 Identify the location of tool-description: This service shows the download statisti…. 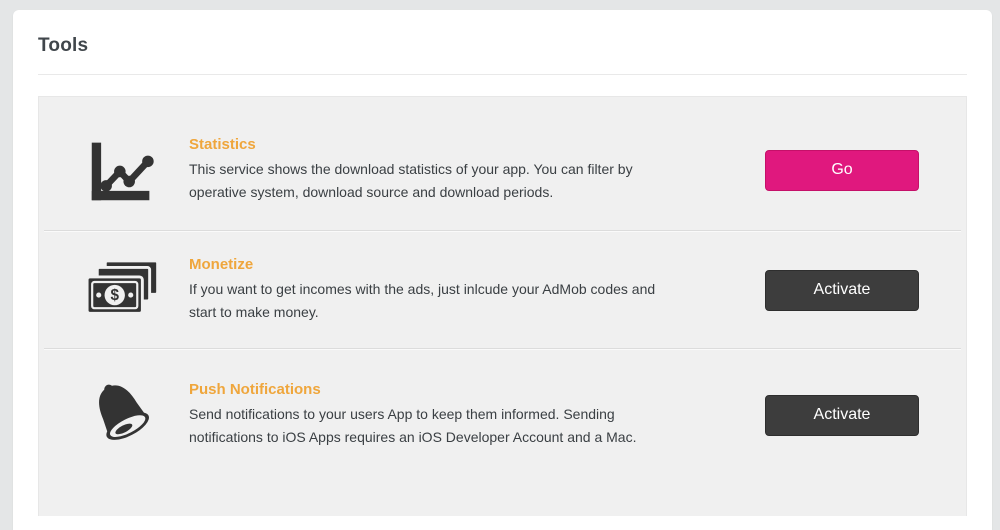
(411, 180).